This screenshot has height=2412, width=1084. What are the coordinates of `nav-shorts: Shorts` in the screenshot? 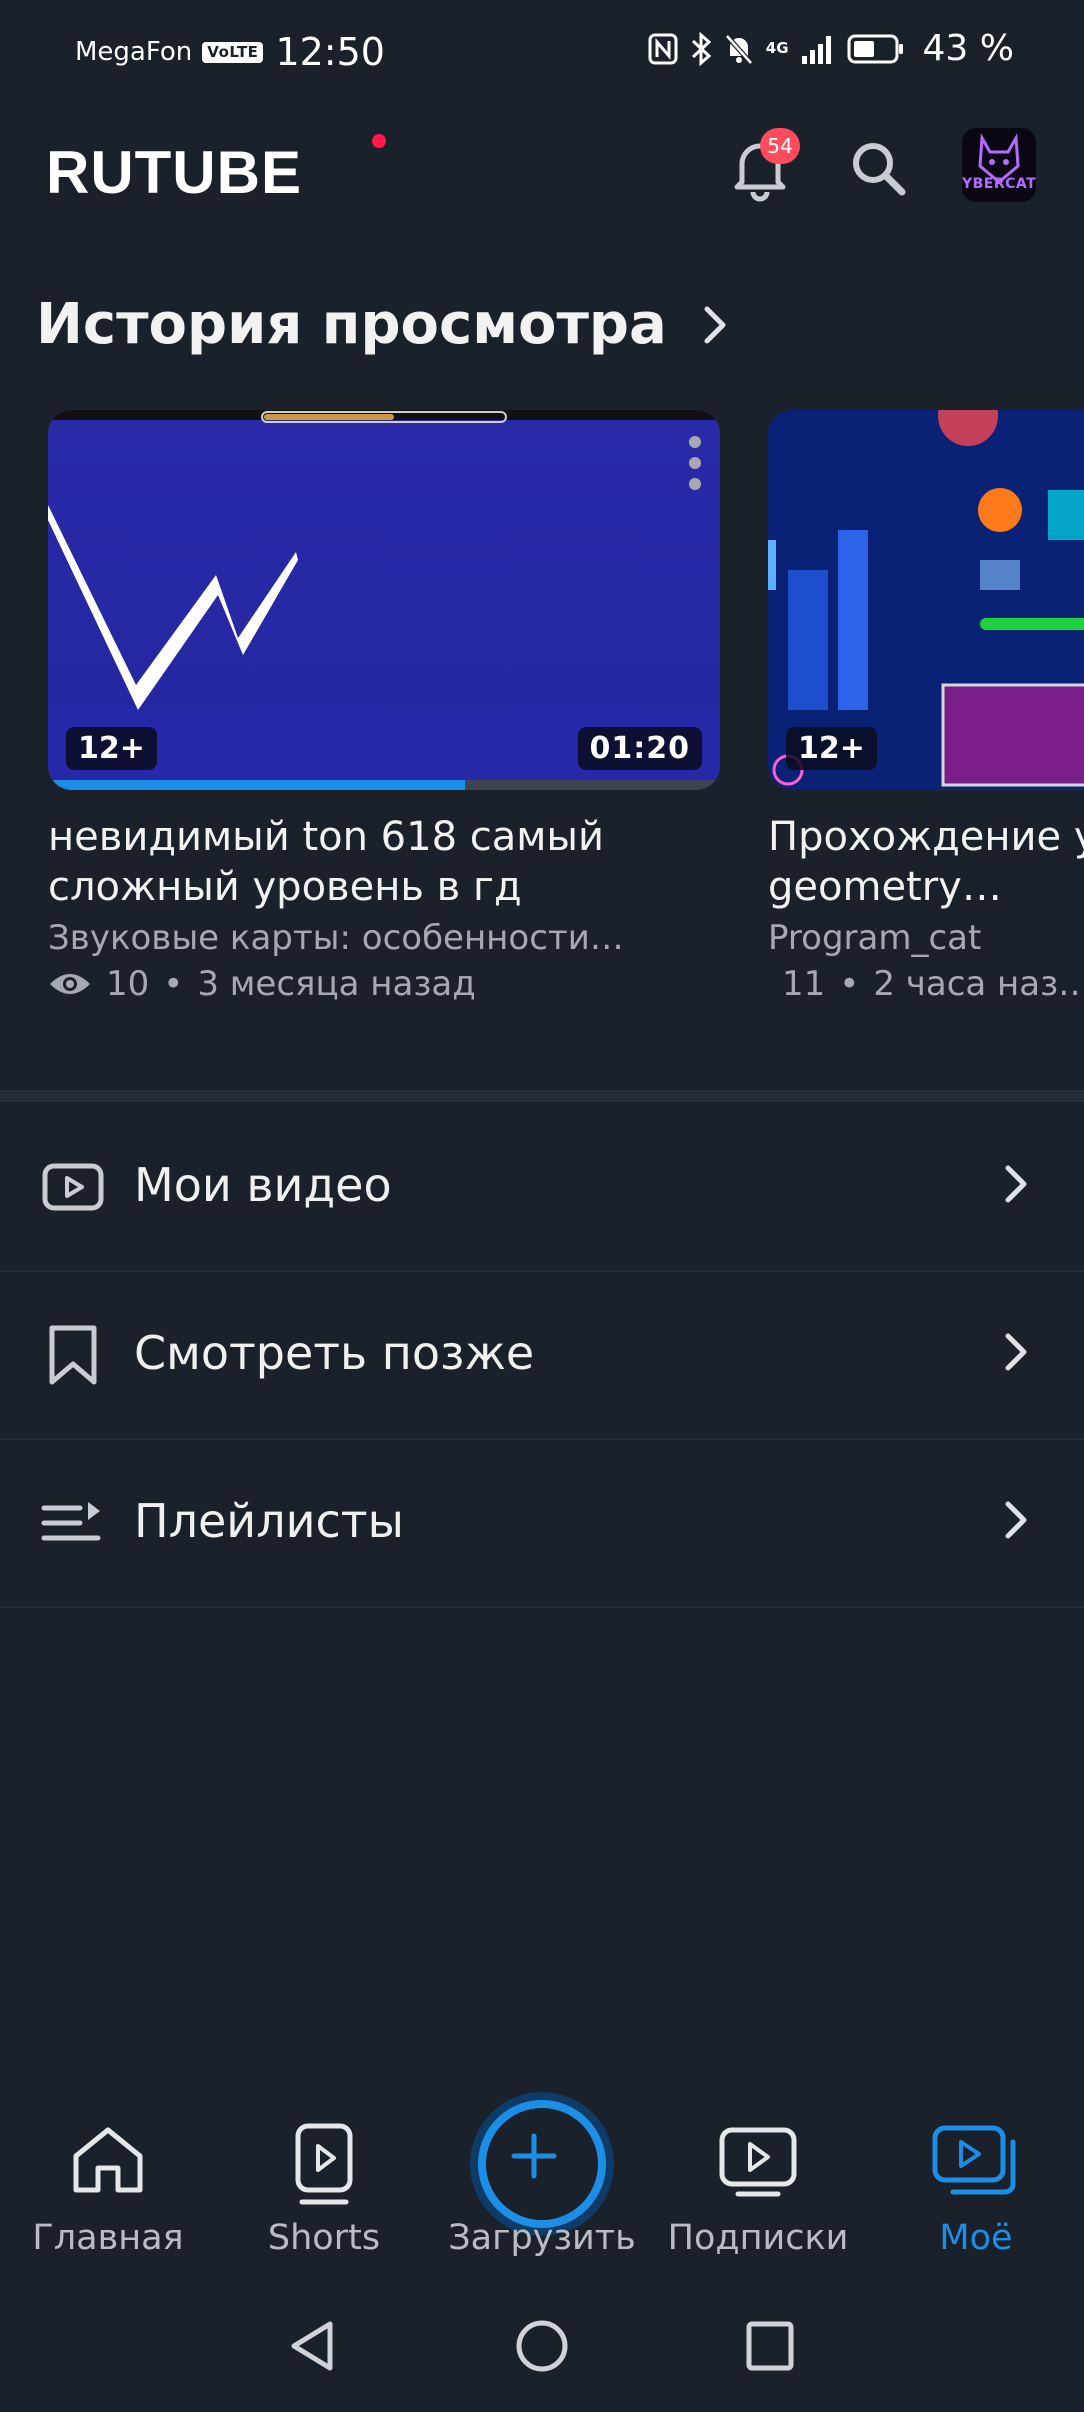 It's located at (324, 2190).